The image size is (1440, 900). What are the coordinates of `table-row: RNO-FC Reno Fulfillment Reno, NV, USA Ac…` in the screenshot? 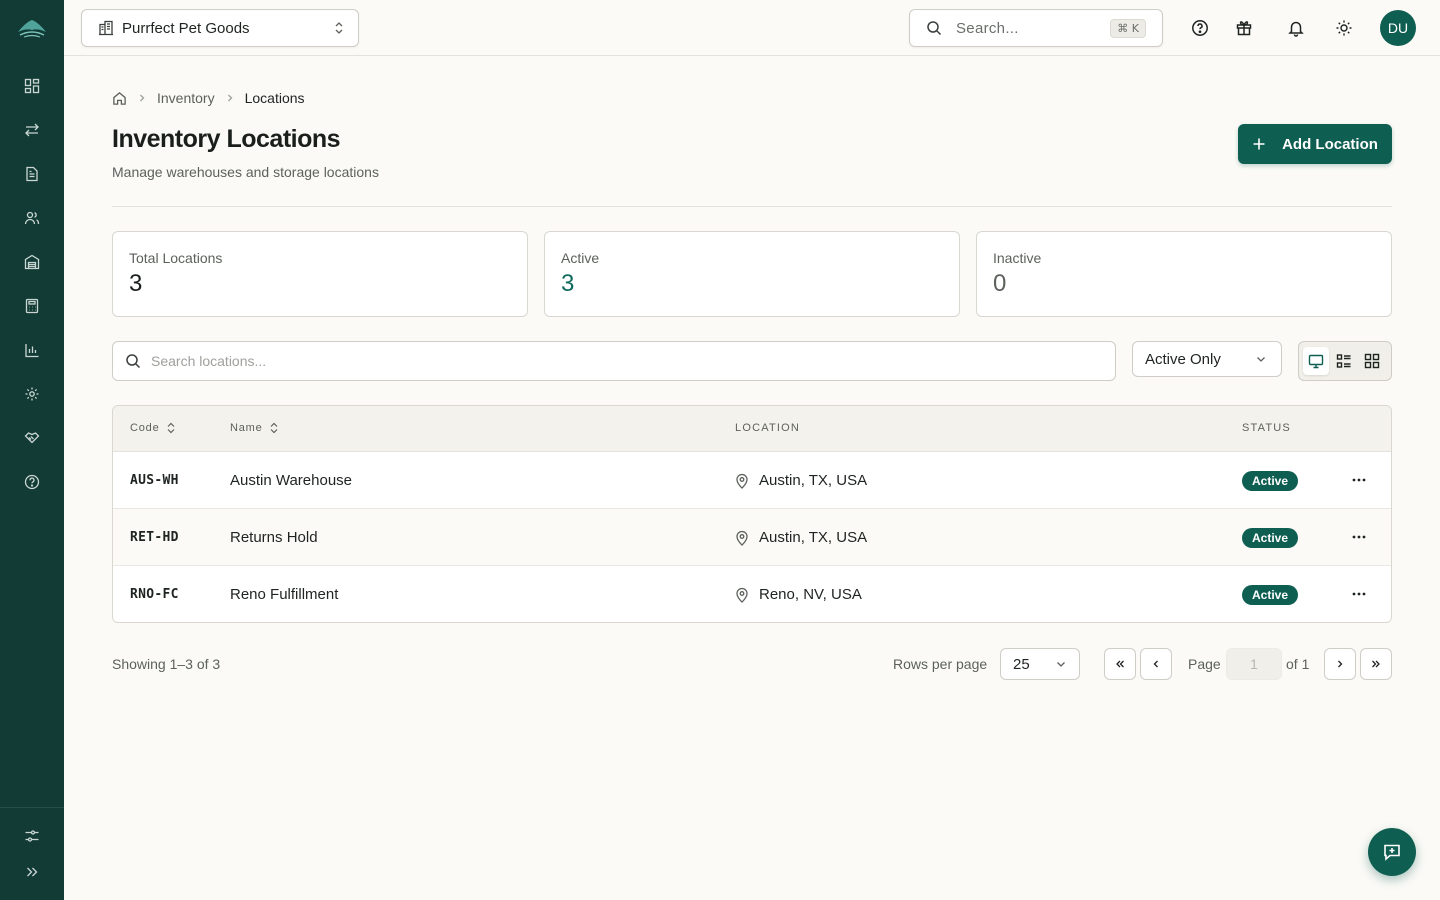 It's located at (752, 594).